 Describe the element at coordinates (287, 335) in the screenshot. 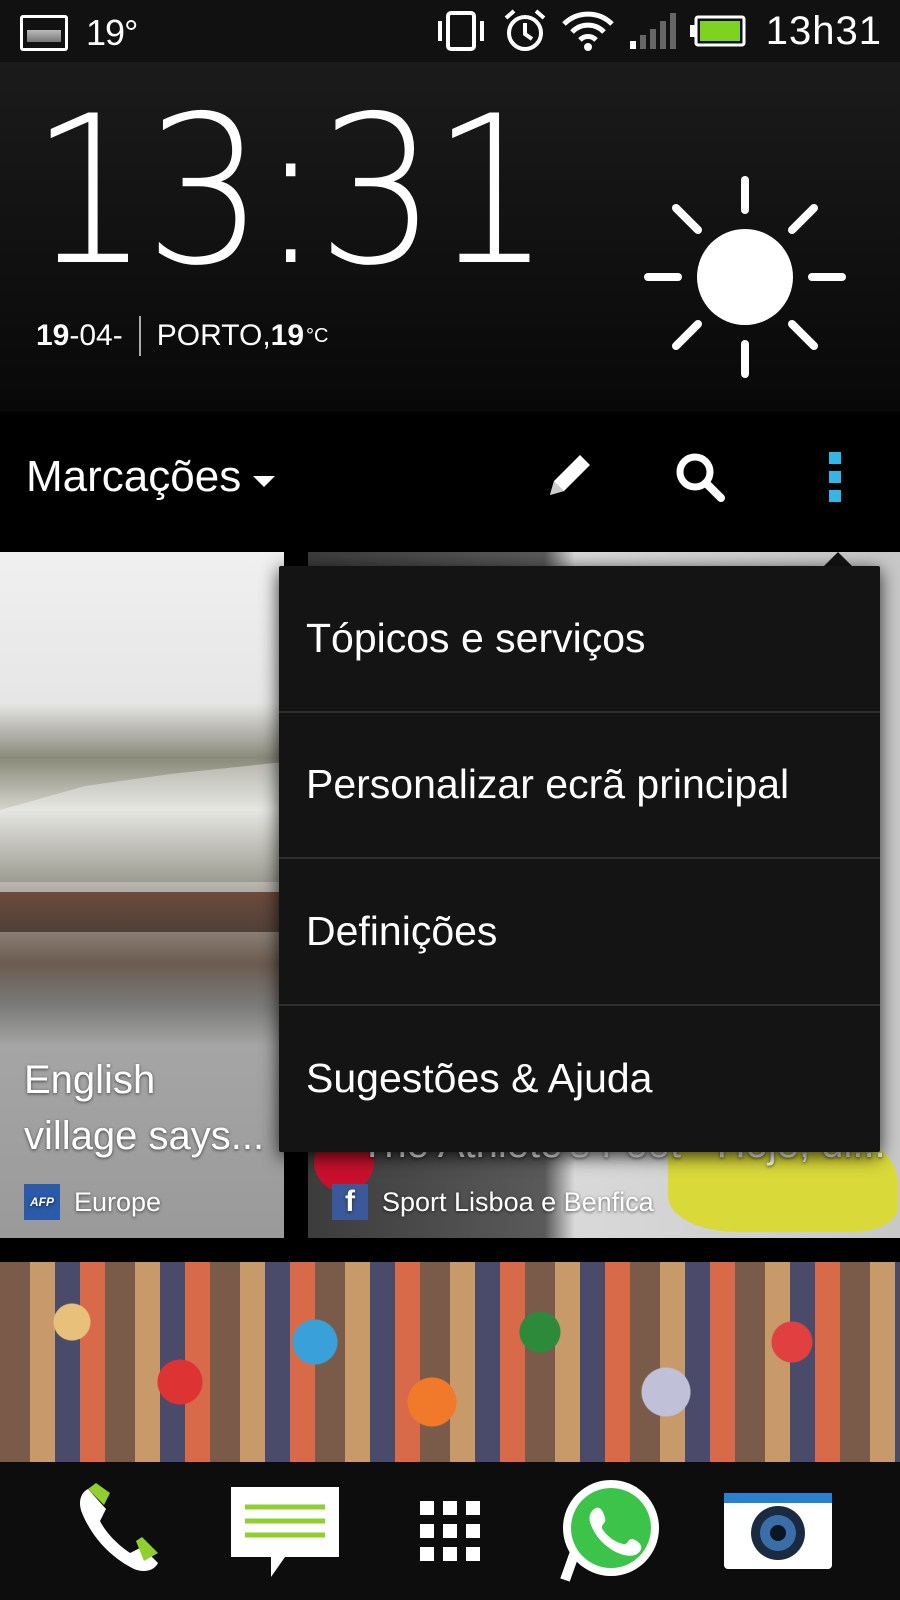

I see `weather-temperature: 19` at that location.